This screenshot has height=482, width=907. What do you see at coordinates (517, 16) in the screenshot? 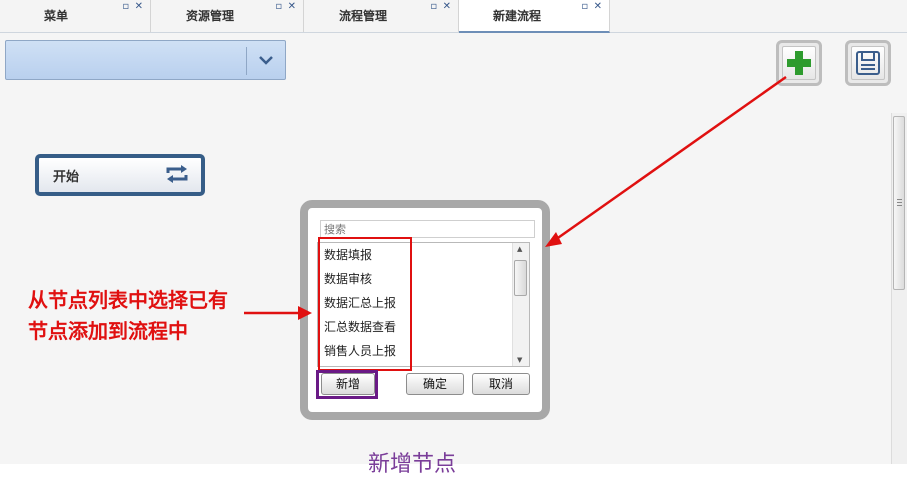
I see `tab-label: 新建流程` at bounding box center [517, 16].